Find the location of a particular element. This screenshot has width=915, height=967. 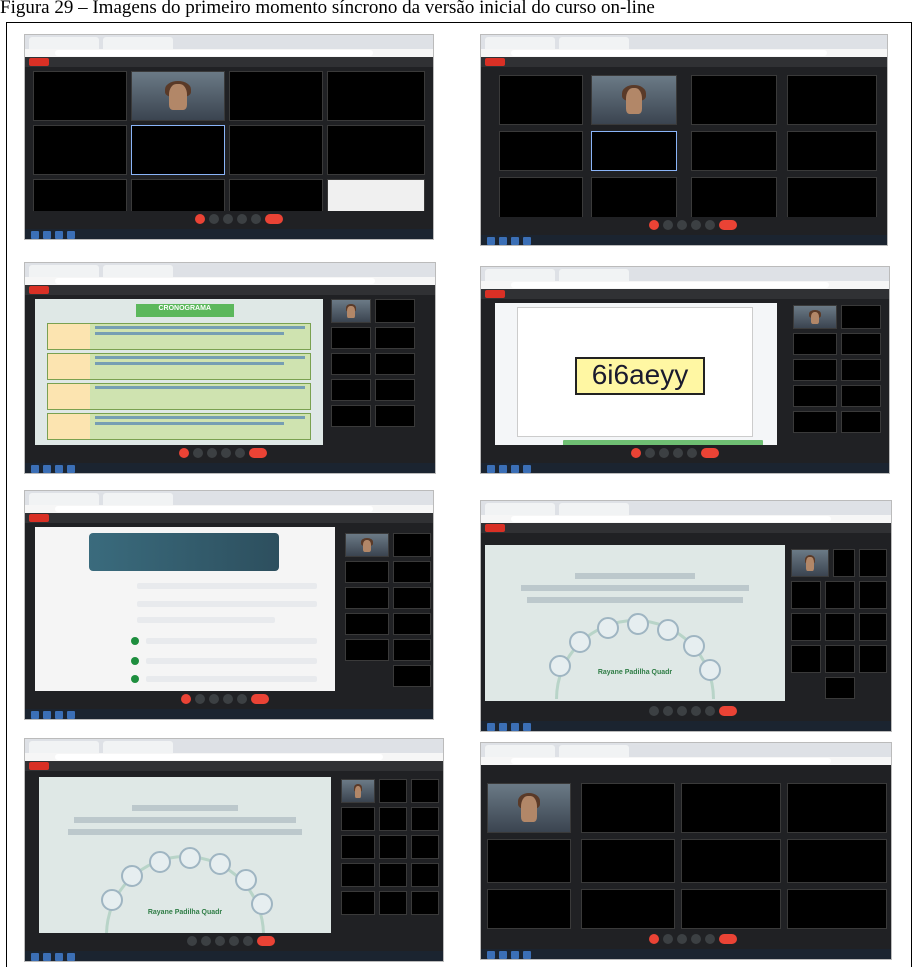

screenshot-row2-right: 6i6aeyy is located at coordinates (685, 370).